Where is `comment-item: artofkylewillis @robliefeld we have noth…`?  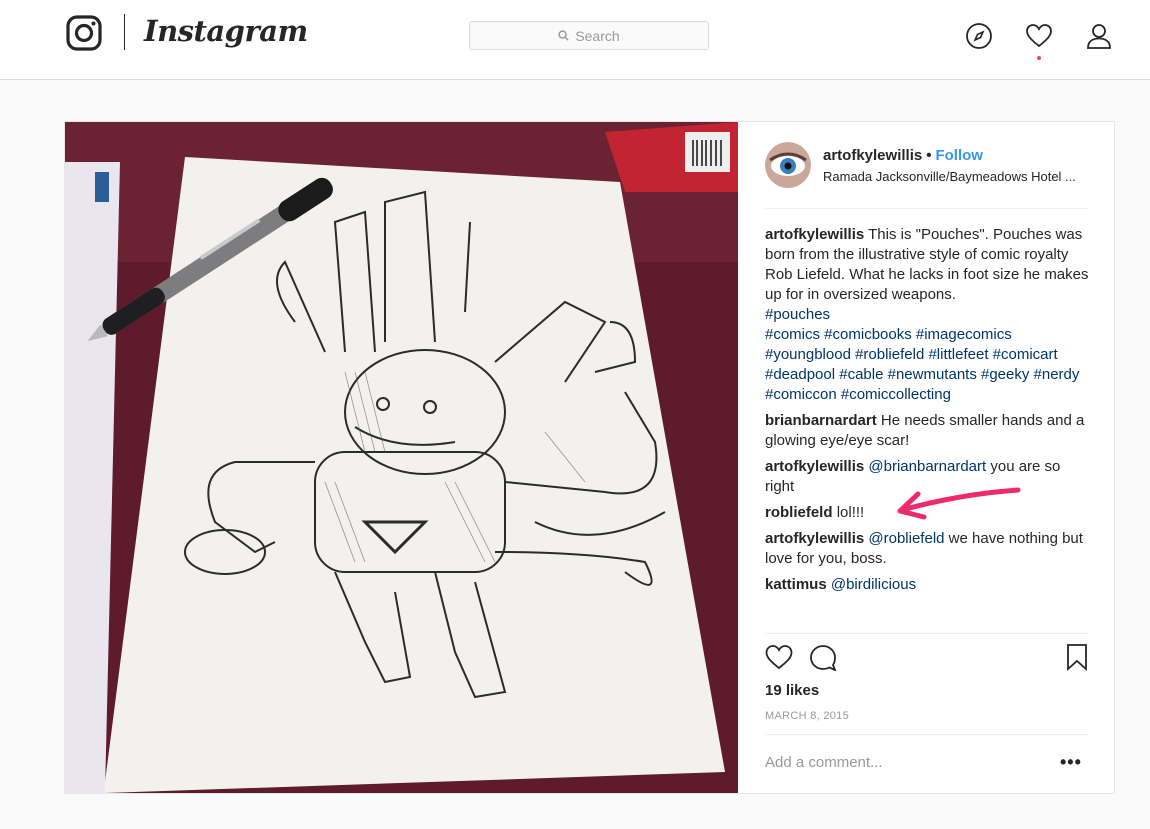 comment-item: artofkylewillis @robliefeld we have noth… is located at coordinates (927, 549).